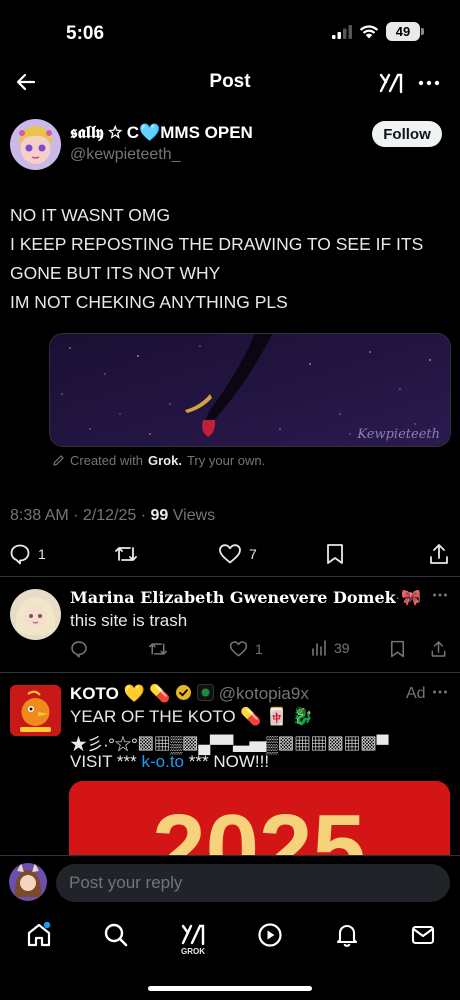 The height and width of the screenshot is (1000, 460). What do you see at coordinates (407, 134) in the screenshot?
I see `follow-button: Follow` at bounding box center [407, 134].